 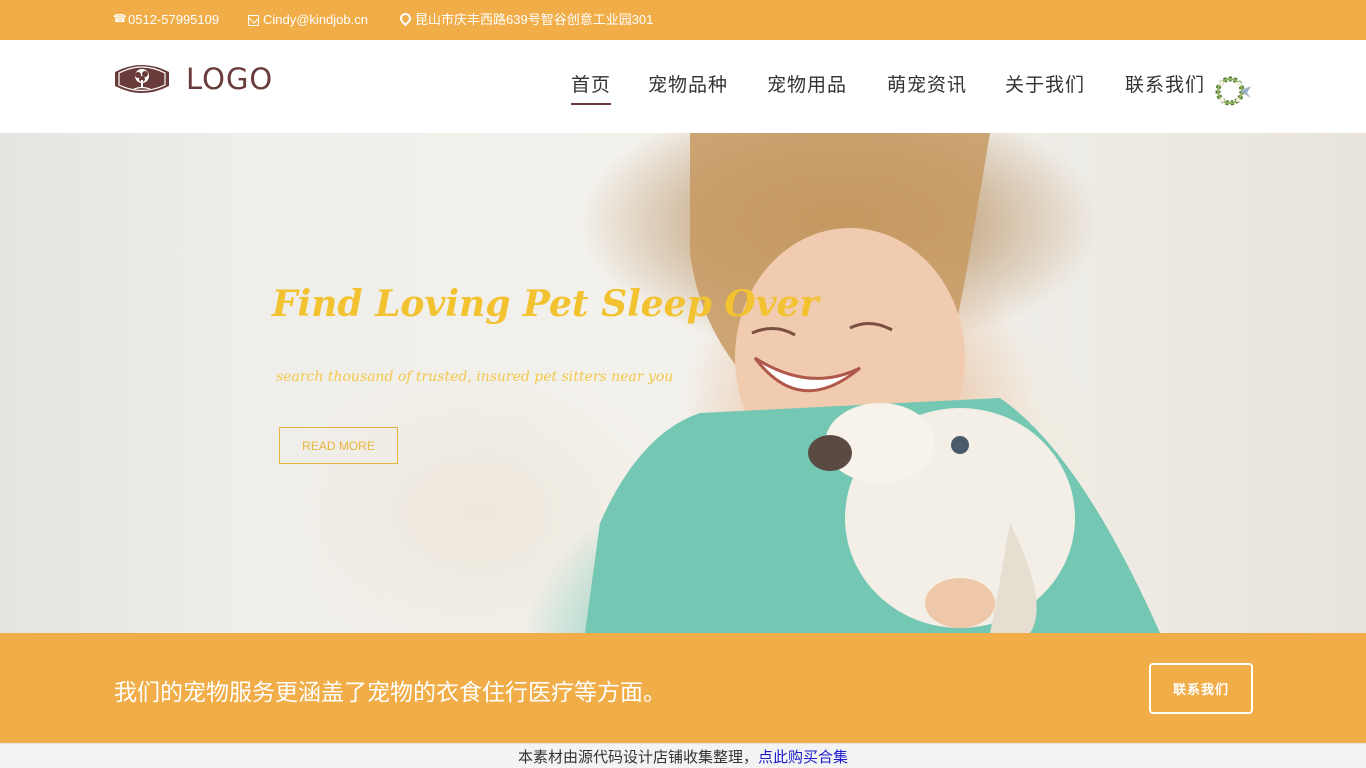 I want to click on address-contact: 昆山市庆丰西路639号智谷创意工业园301, so click(x=525, y=20).